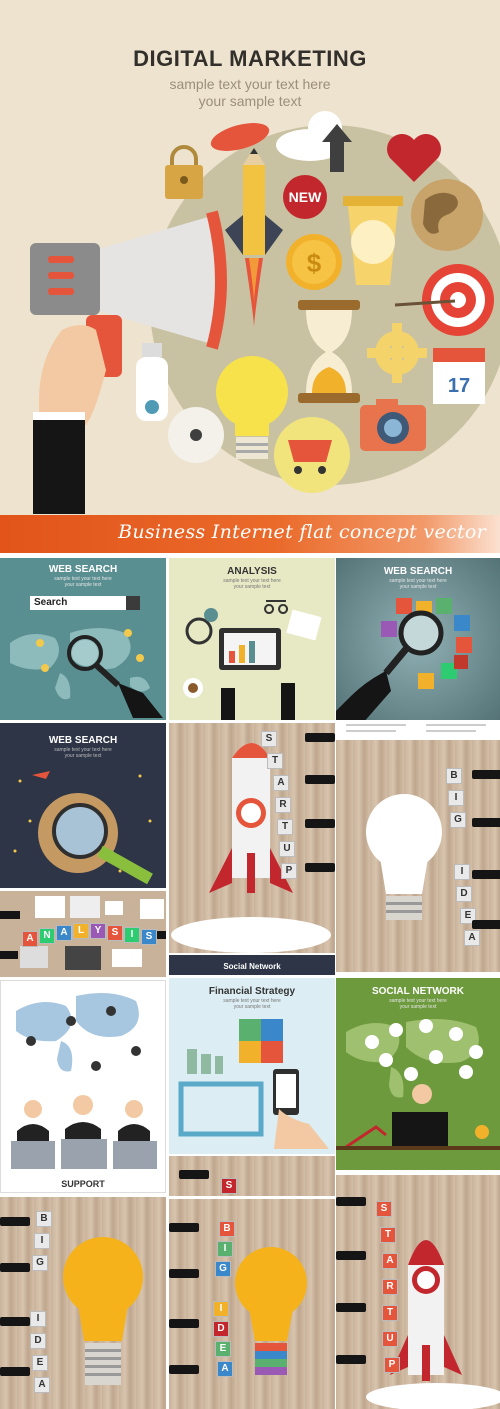 The height and width of the screenshot is (1409, 500). Describe the element at coordinates (98, 931) in the screenshot. I see `letter-tile: Y` at that location.